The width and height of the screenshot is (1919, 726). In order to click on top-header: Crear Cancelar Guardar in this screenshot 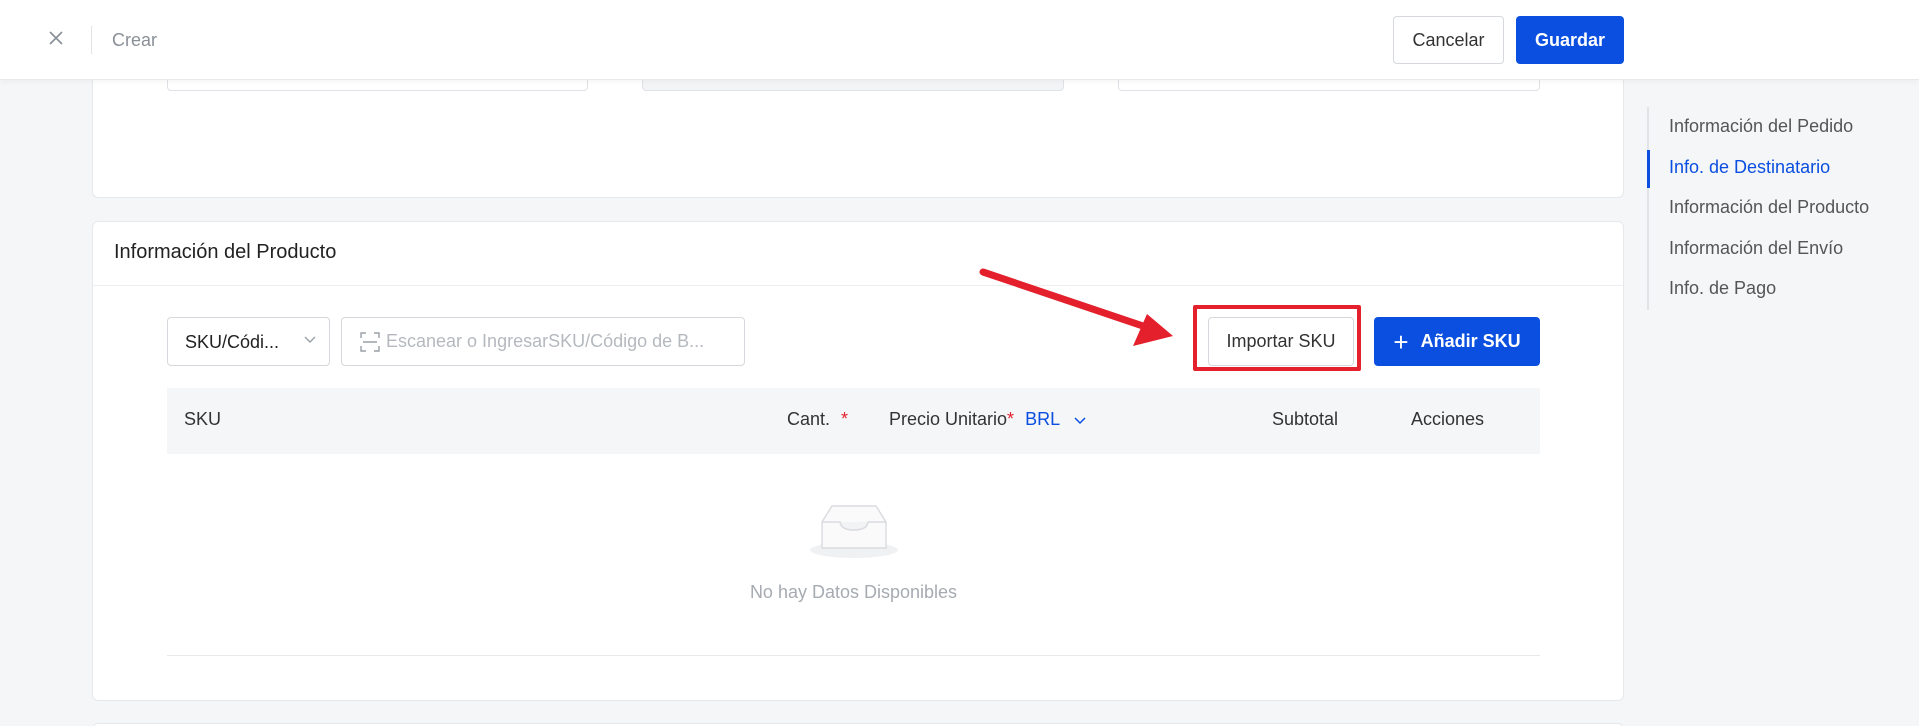, I will do `click(959, 40)`.